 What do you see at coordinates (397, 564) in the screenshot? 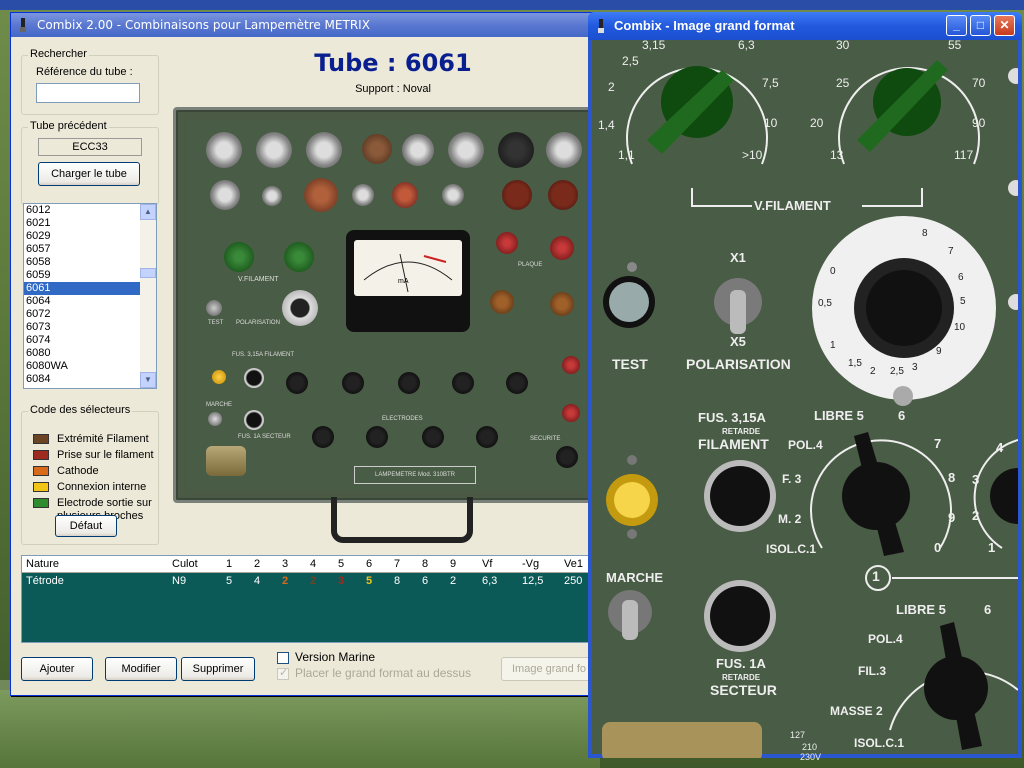
I see `table-header-cell: 7` at bounding box center [397, 564].